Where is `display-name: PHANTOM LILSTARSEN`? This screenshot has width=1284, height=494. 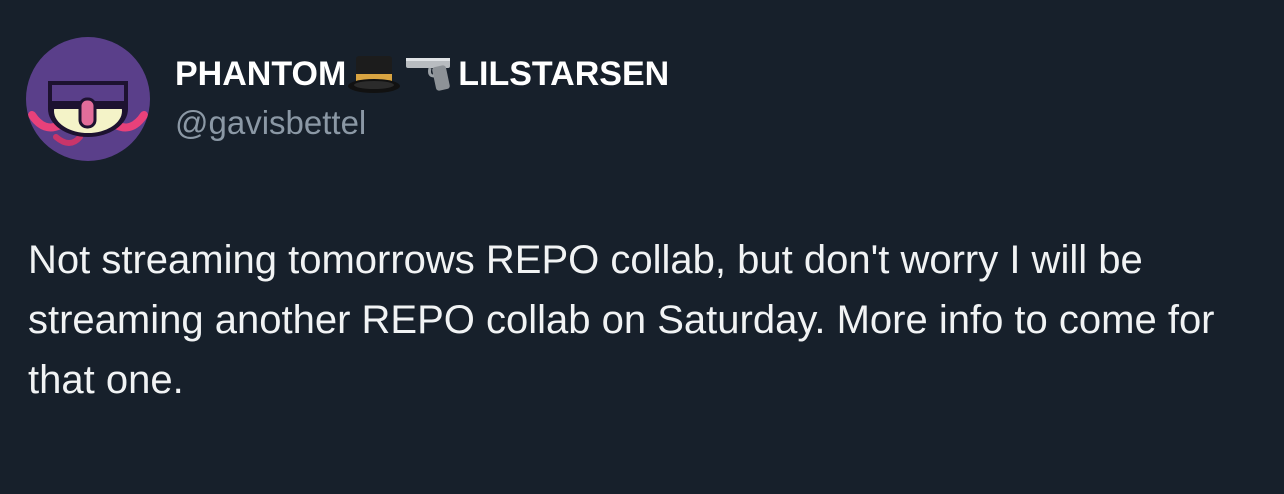 display-name: PHANTOM LILSTARSEN is located at coordinates (422, 74).